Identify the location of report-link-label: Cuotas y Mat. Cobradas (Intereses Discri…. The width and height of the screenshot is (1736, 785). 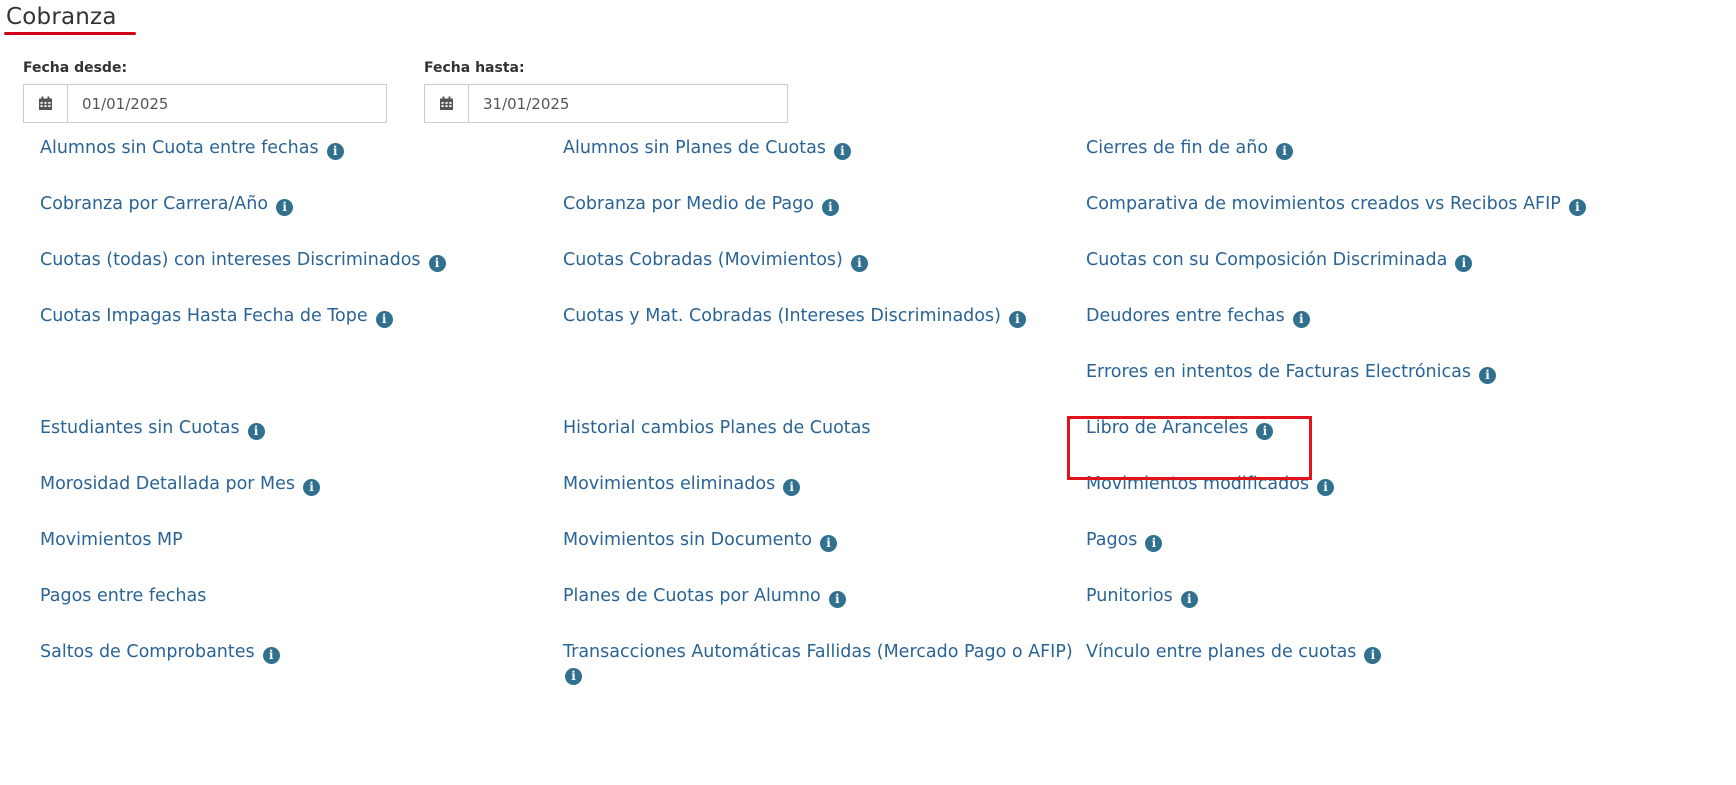
(782, 316).